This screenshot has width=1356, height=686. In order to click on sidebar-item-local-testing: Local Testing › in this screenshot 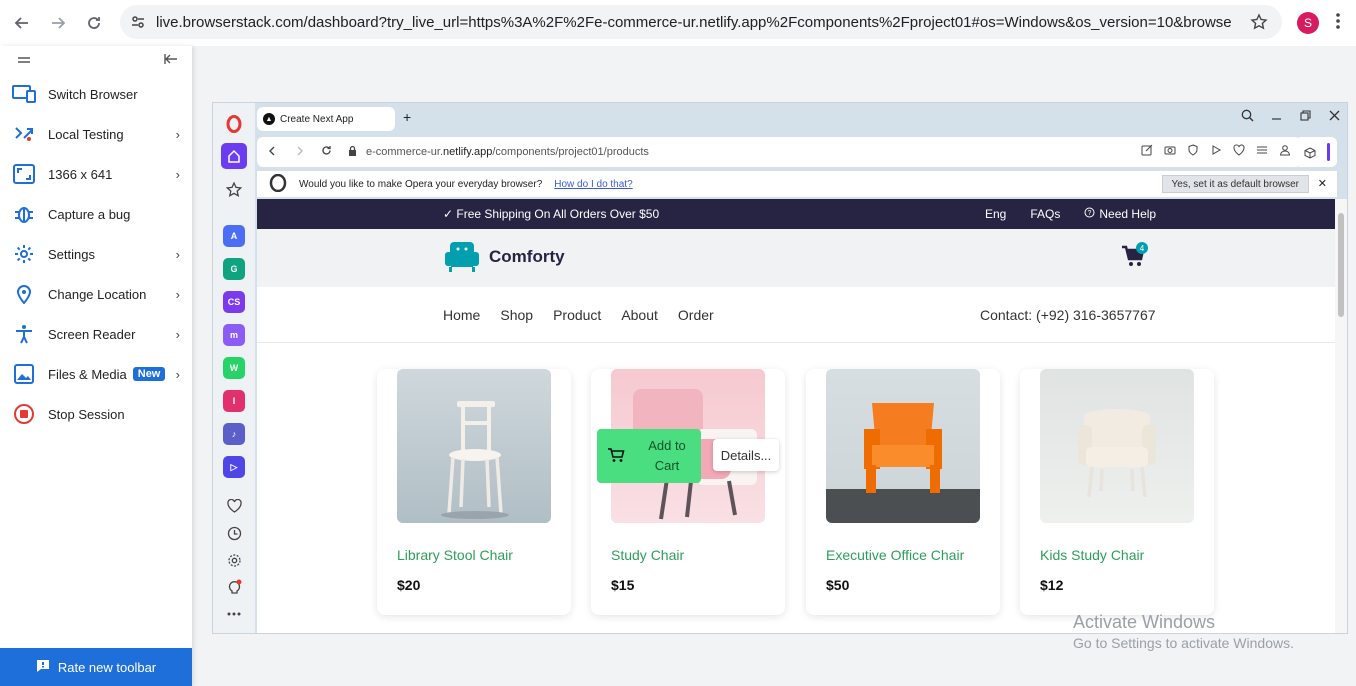, I will do `click(96, 134)`.